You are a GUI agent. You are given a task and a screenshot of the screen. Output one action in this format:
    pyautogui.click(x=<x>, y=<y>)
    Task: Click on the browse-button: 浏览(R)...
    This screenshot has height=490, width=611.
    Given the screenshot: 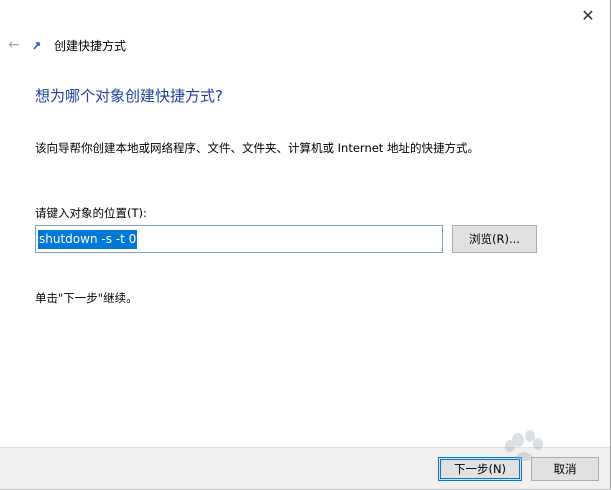 What is the action you would take?
    pyautogui.click(x=494, y=239)
    